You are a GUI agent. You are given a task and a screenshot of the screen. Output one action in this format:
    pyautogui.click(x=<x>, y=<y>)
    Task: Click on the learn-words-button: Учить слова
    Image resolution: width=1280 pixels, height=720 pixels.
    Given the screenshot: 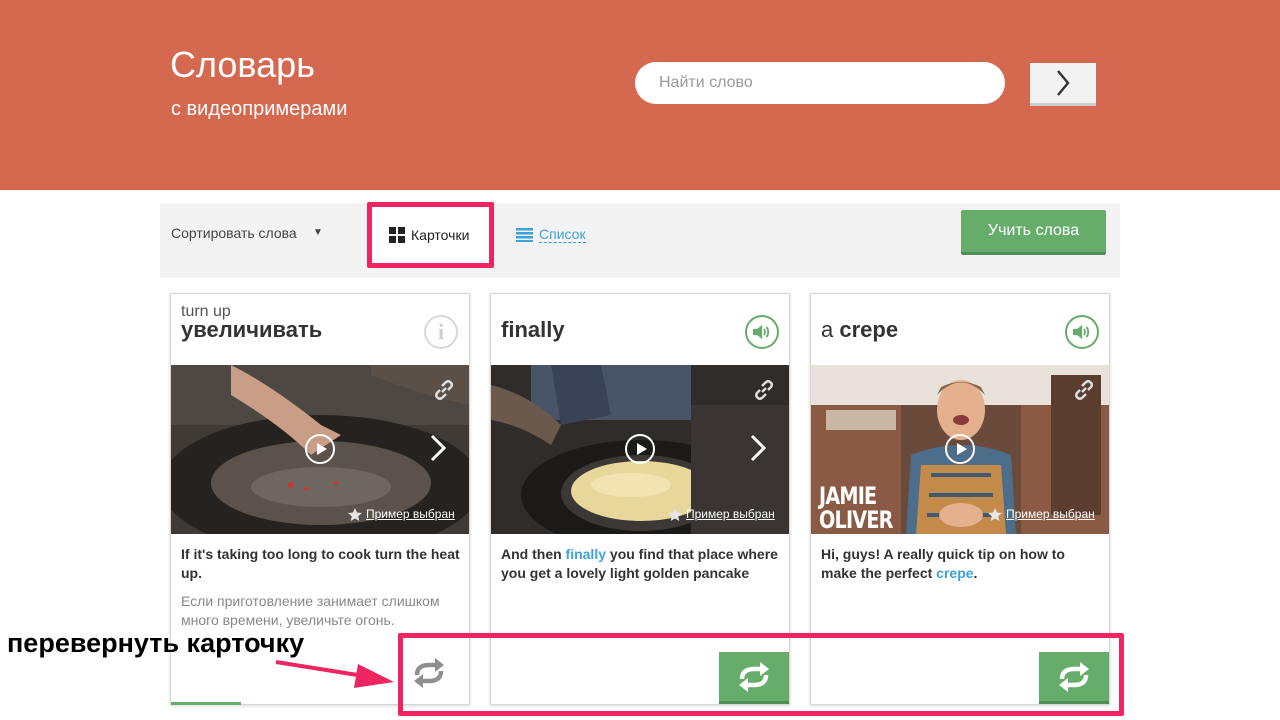 What is the action you would take?
    pyautogui.click(x=1033, y=232)
    